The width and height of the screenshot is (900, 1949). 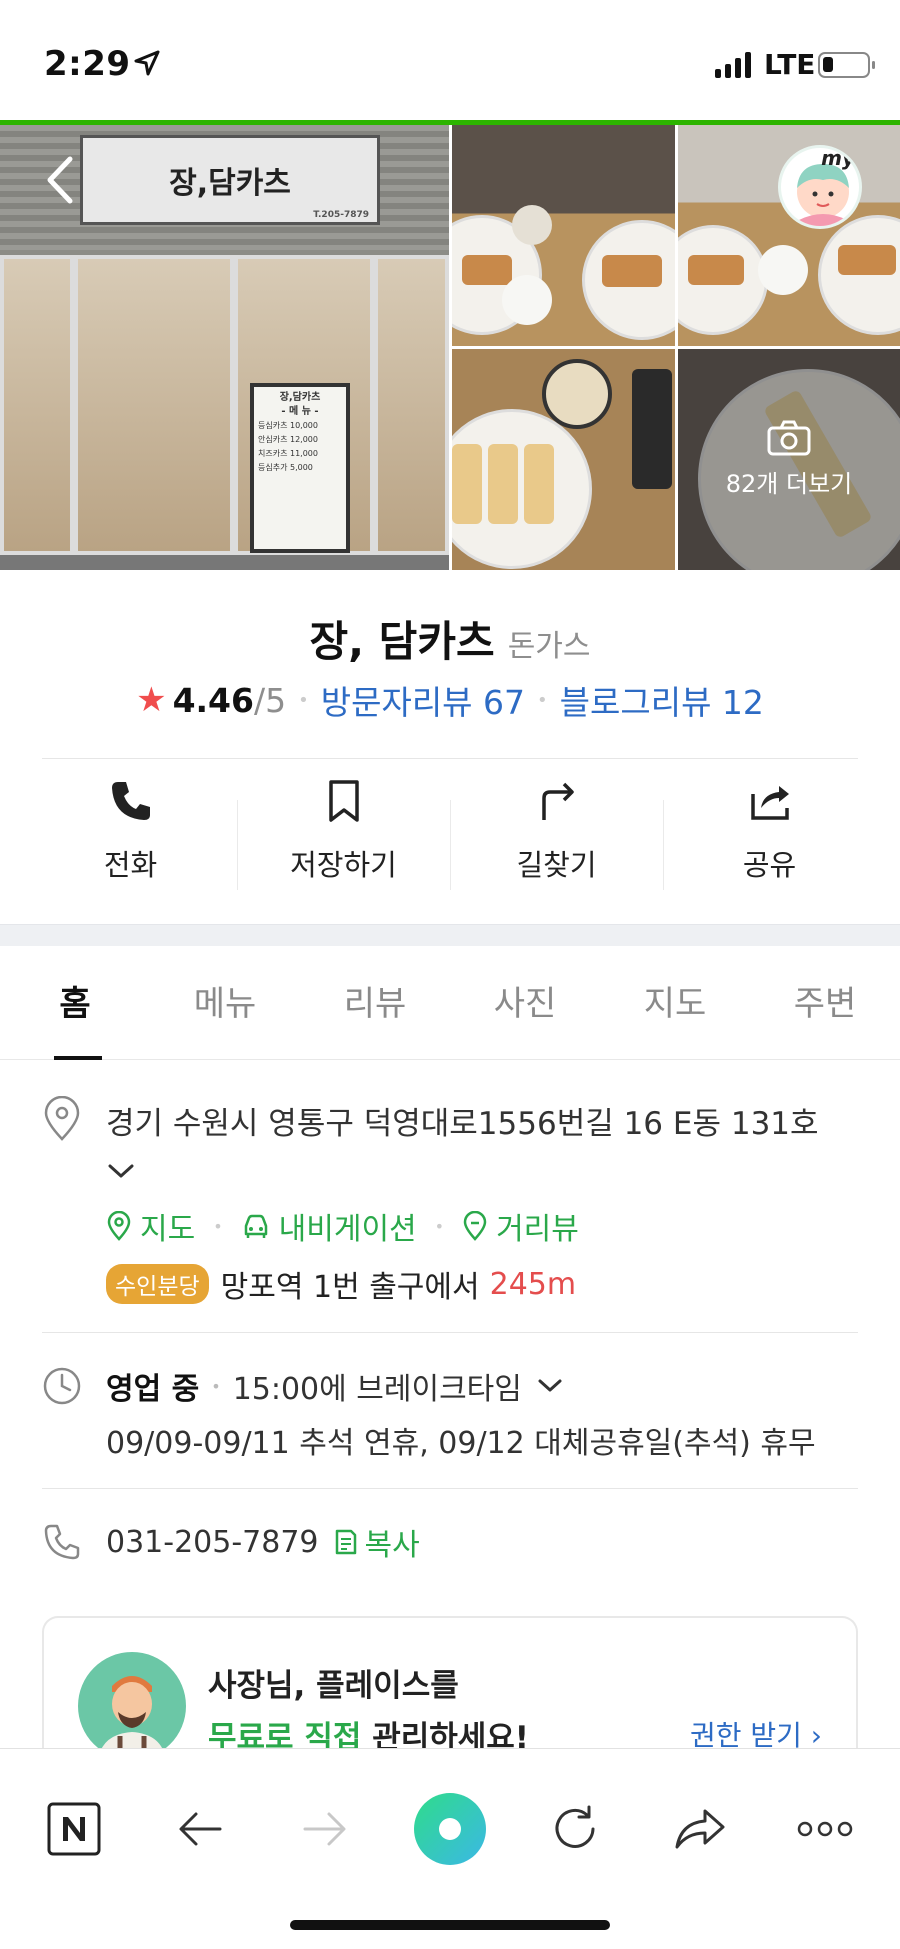 I want to click on map-link-label: 지도, so click(x=168, y=1229).